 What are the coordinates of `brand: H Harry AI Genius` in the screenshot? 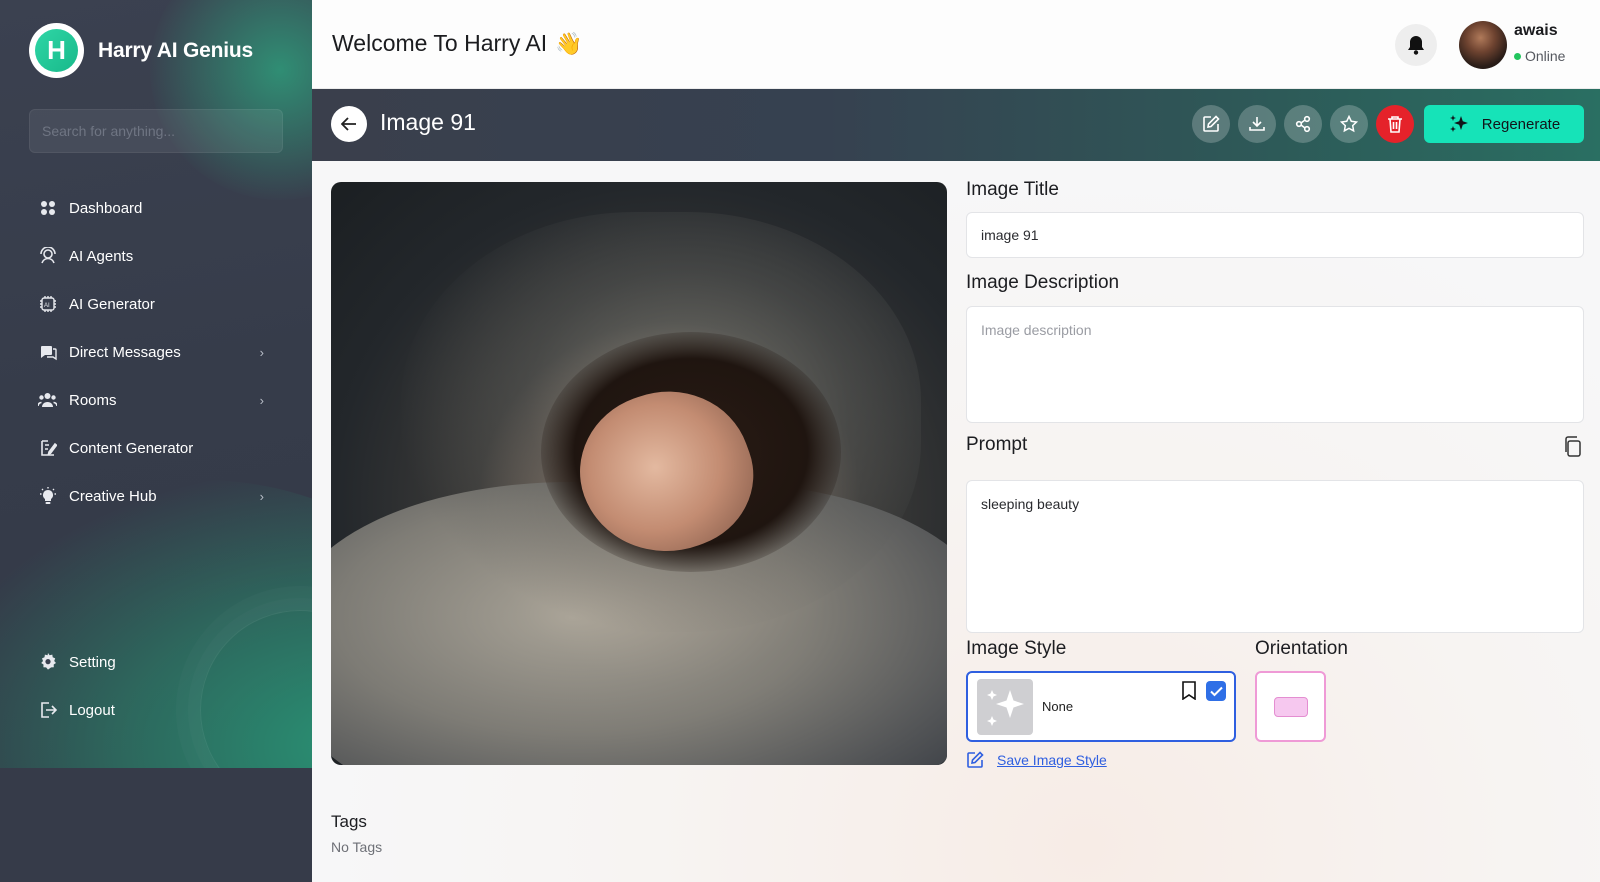 It's located at (141, 50).